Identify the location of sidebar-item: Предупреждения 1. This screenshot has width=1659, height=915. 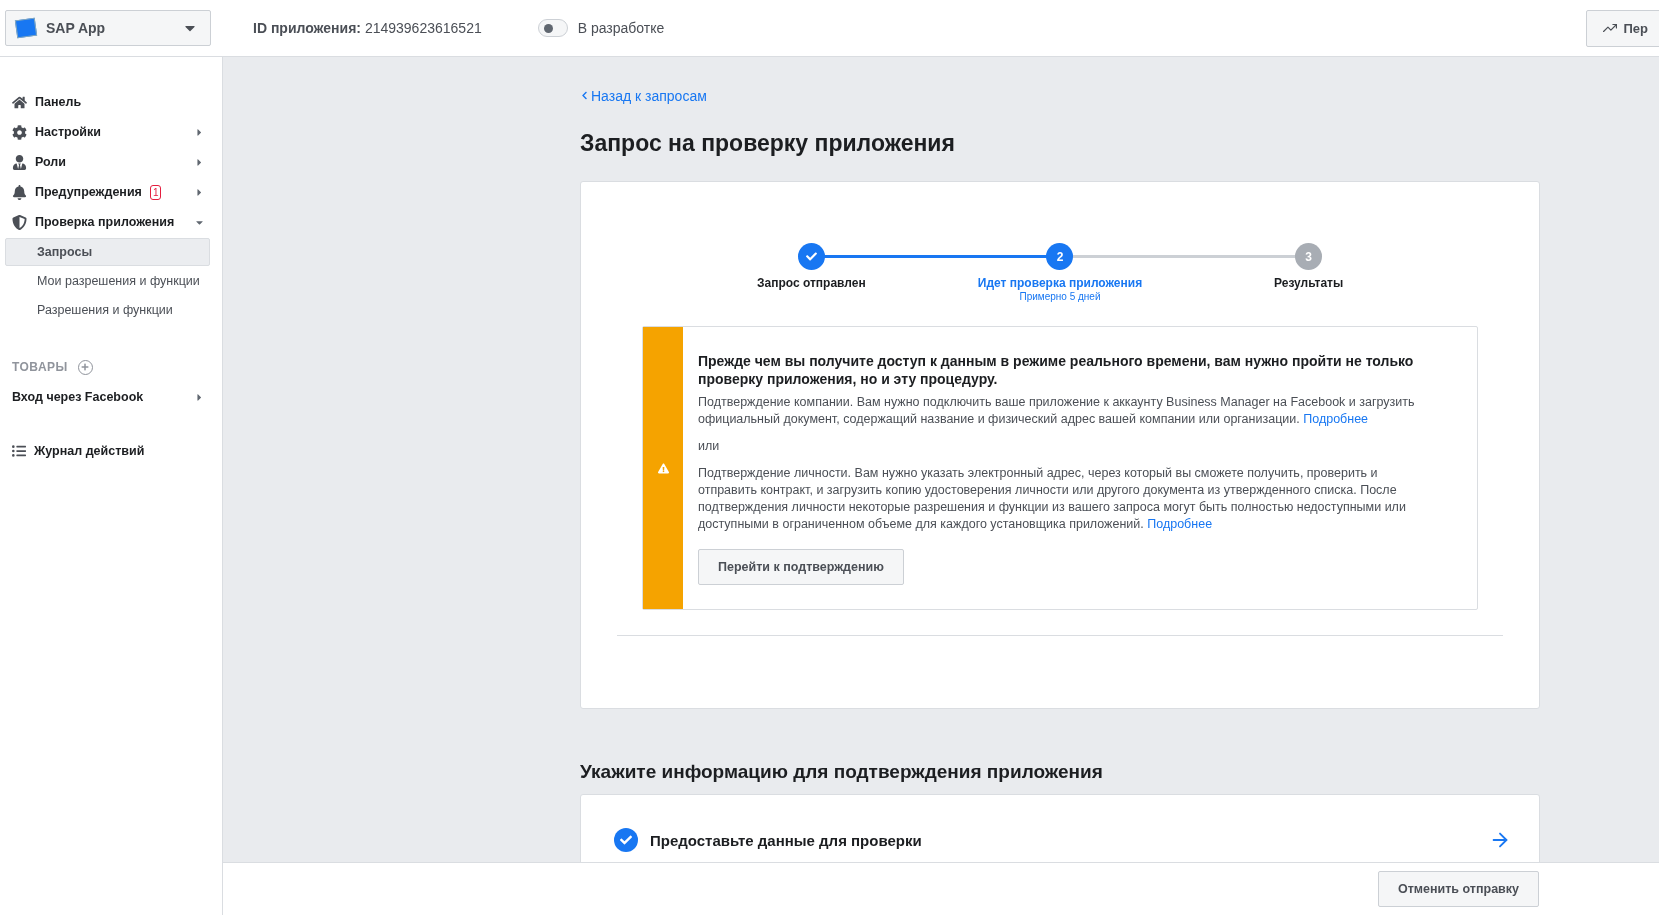
(107, 192).